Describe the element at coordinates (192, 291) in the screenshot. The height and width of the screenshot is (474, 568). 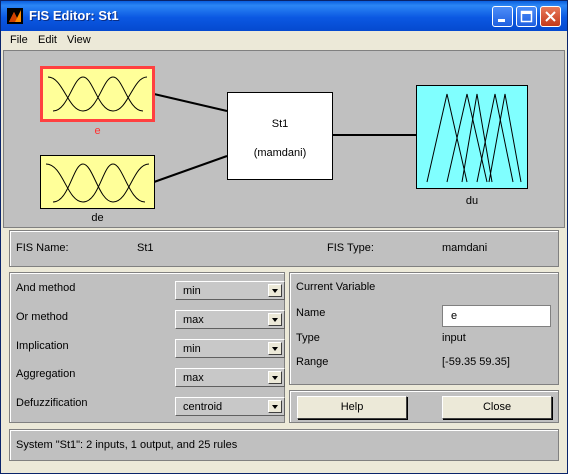
I see `and-method-value: min` at that location.